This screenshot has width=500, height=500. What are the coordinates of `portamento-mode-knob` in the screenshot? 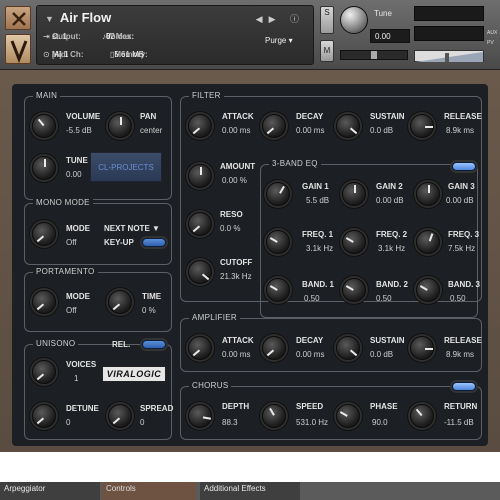 It's located at (44, 302).